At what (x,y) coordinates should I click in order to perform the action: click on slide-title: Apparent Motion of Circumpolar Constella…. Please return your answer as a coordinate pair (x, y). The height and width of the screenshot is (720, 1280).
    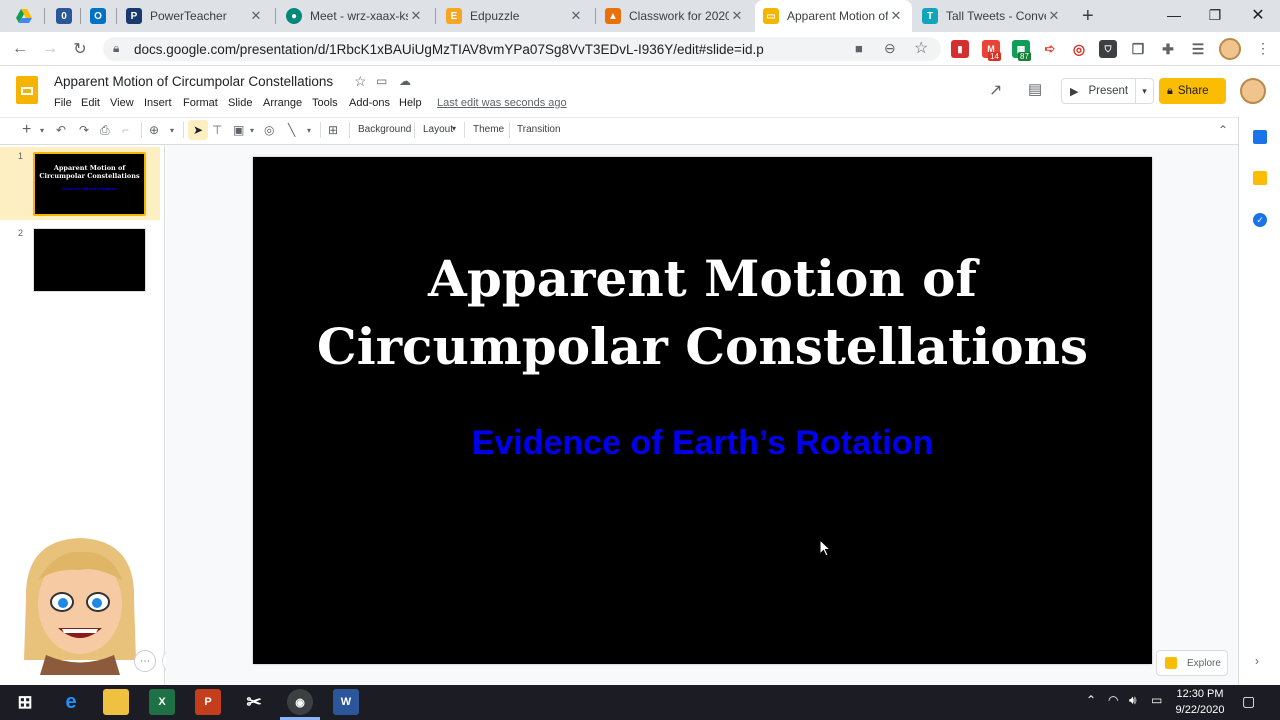
    Looking at the image, I should click on (702, 313).